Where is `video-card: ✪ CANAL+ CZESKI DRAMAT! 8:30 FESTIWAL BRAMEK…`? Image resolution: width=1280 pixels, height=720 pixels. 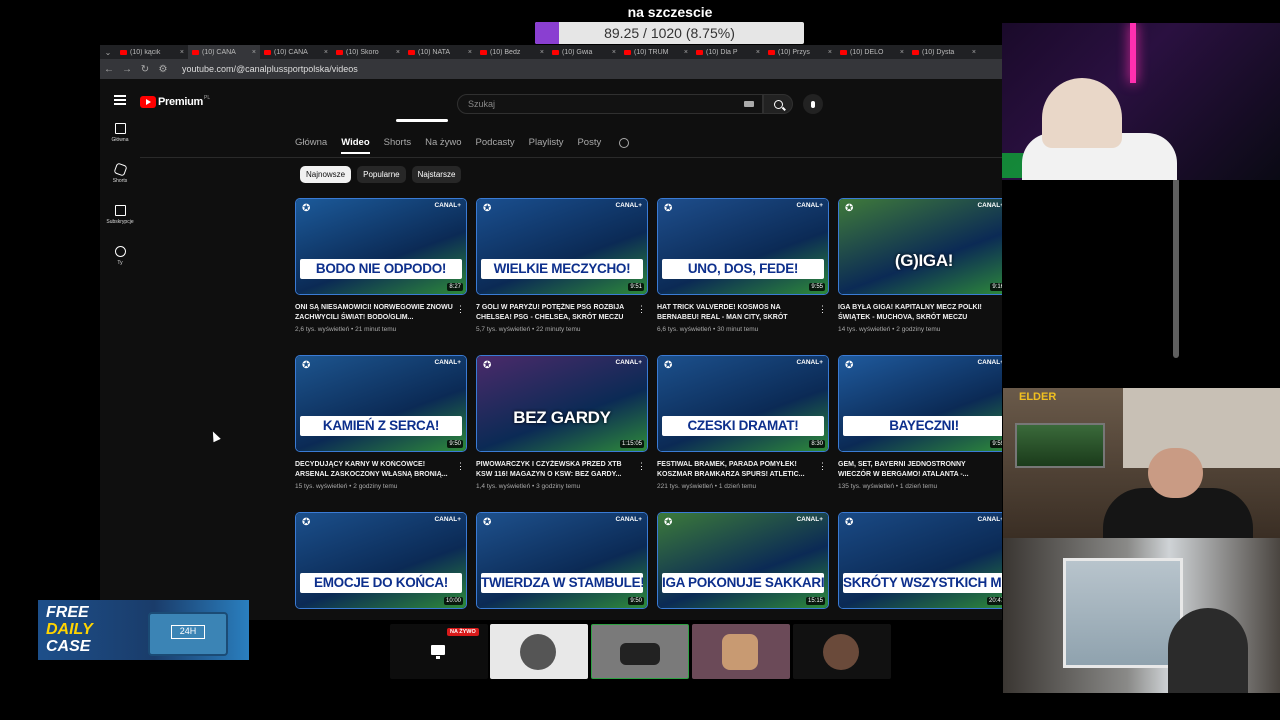
video-card: ✪ CANAL+ CZESKI DRAMAT! 8:30 FESTIWAL BRAMEK… is located at coordinates (743, 422).